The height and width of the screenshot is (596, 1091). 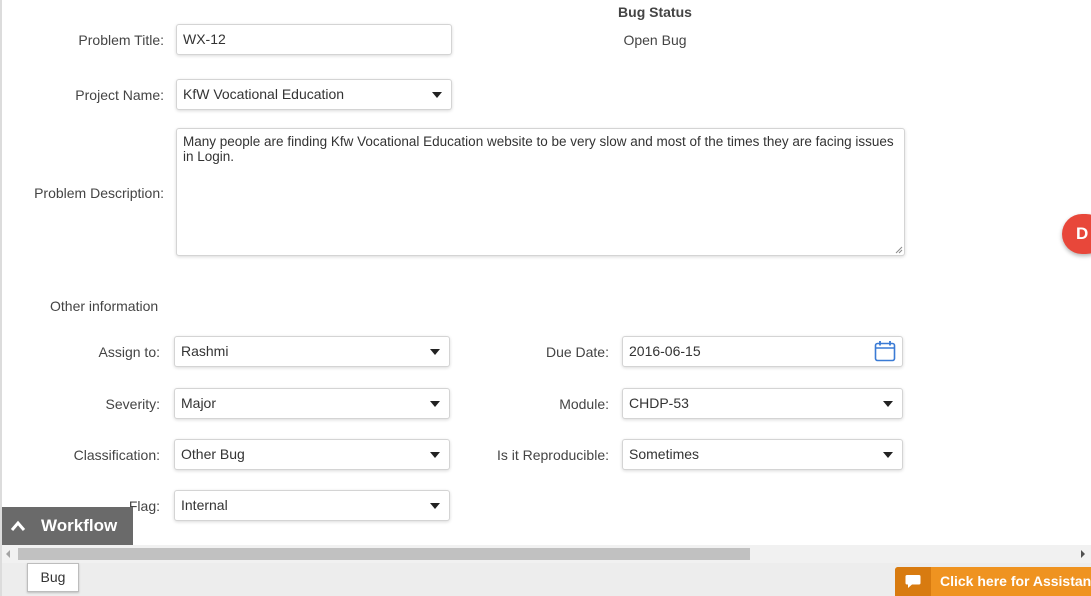 I want to click on due-date-input: 2016-06-15, so click(x=762, y=351).